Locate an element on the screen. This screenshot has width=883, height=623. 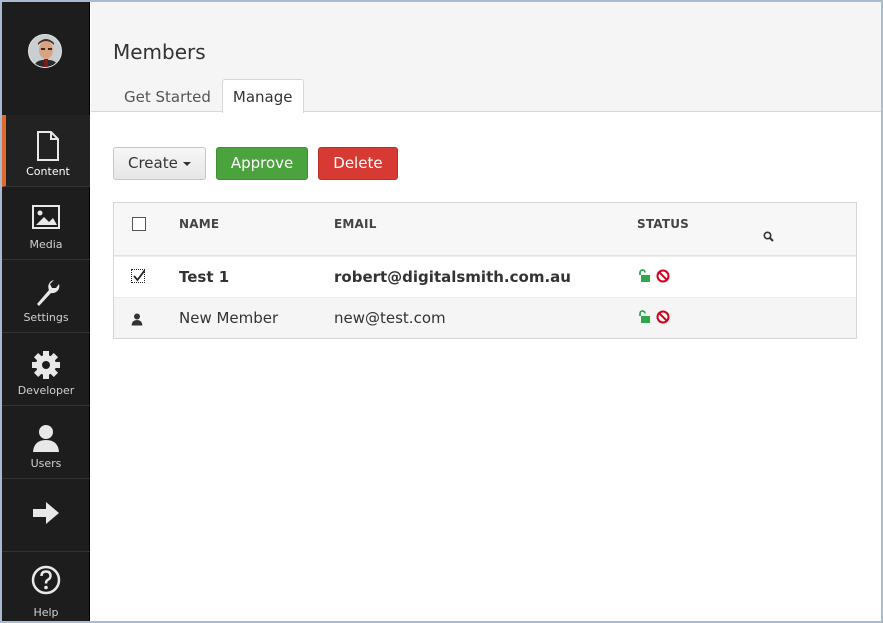
toolbar: Create Approve Delete is located at coordinates (255, 163).